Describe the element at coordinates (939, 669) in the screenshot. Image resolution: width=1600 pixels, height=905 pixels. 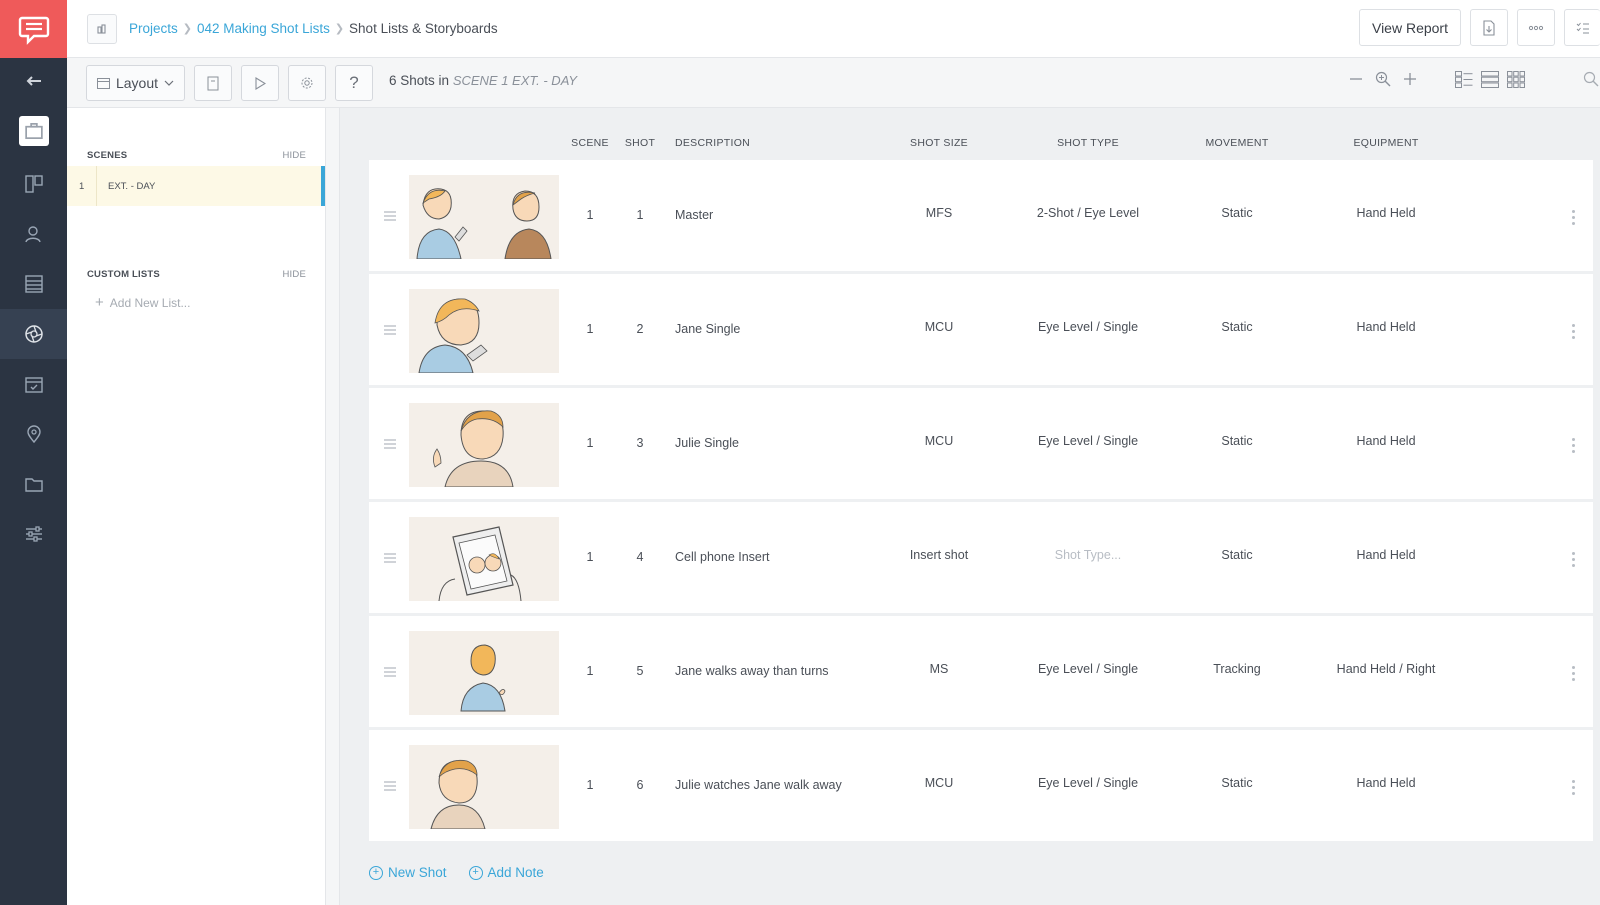
I see `cell-shot-size: MS` at that location.